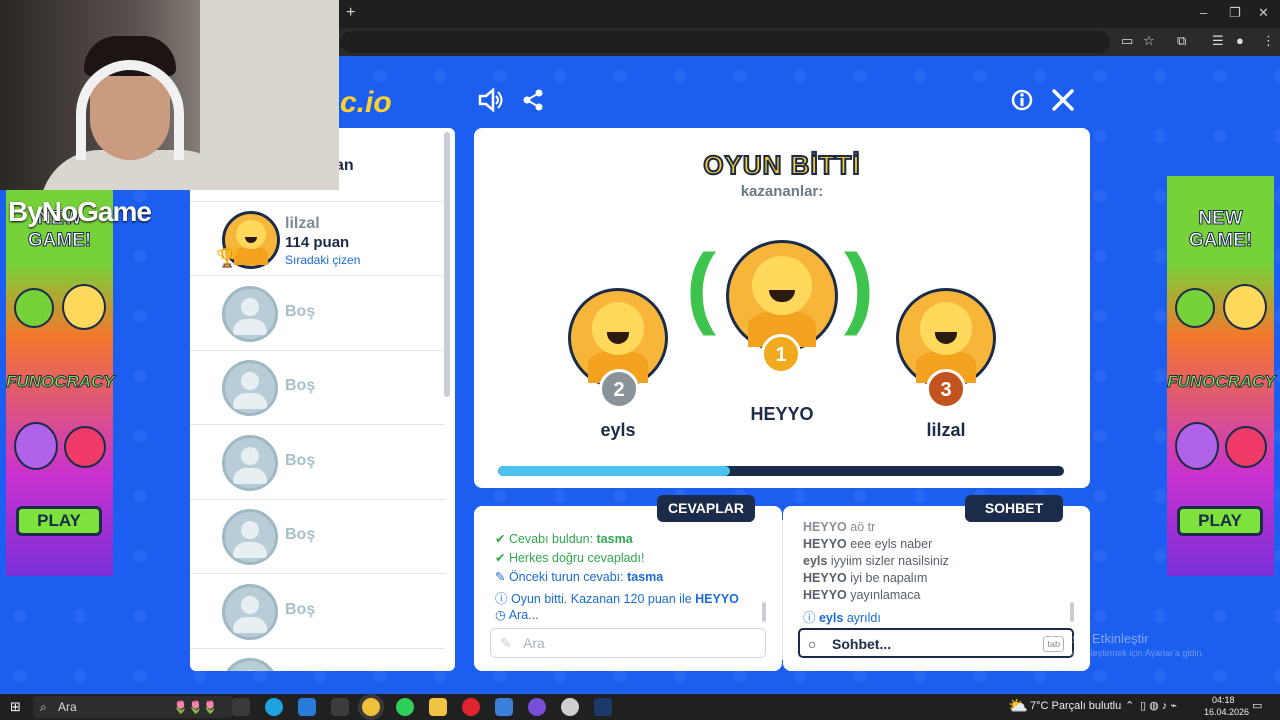 Image resolution: width=1280 pixels, height=720 pixels. I want to click on close-icon, so click(1063, 100).